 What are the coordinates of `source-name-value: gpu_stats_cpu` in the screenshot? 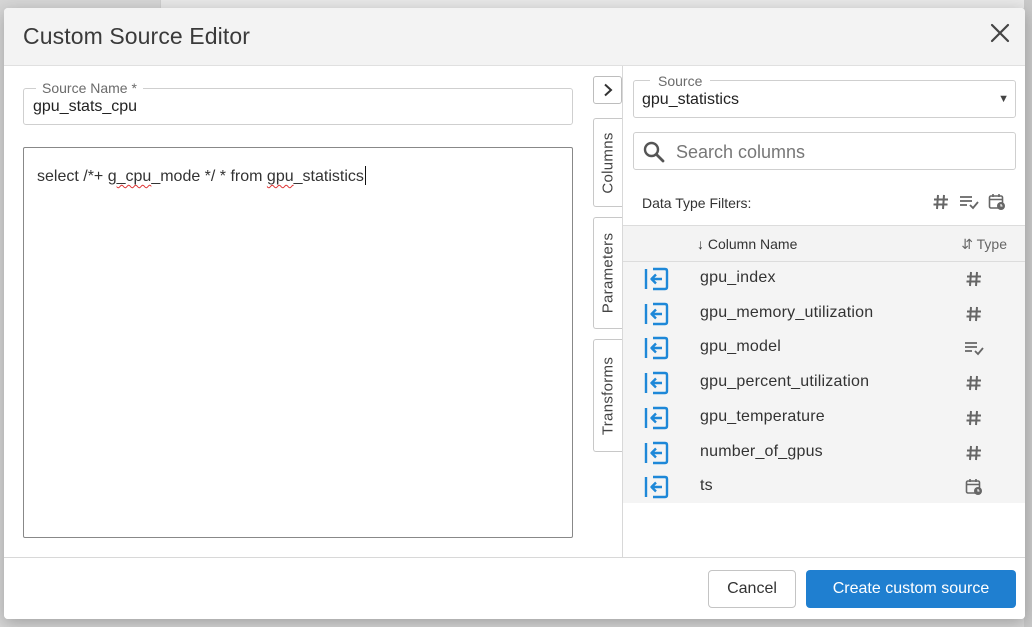 It's located at (85, 107).